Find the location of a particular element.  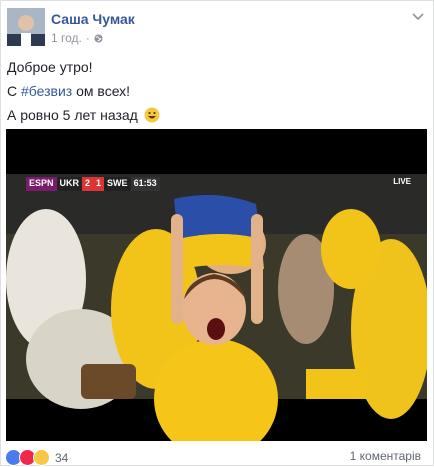

avatar is located at coordinates (26, 27).